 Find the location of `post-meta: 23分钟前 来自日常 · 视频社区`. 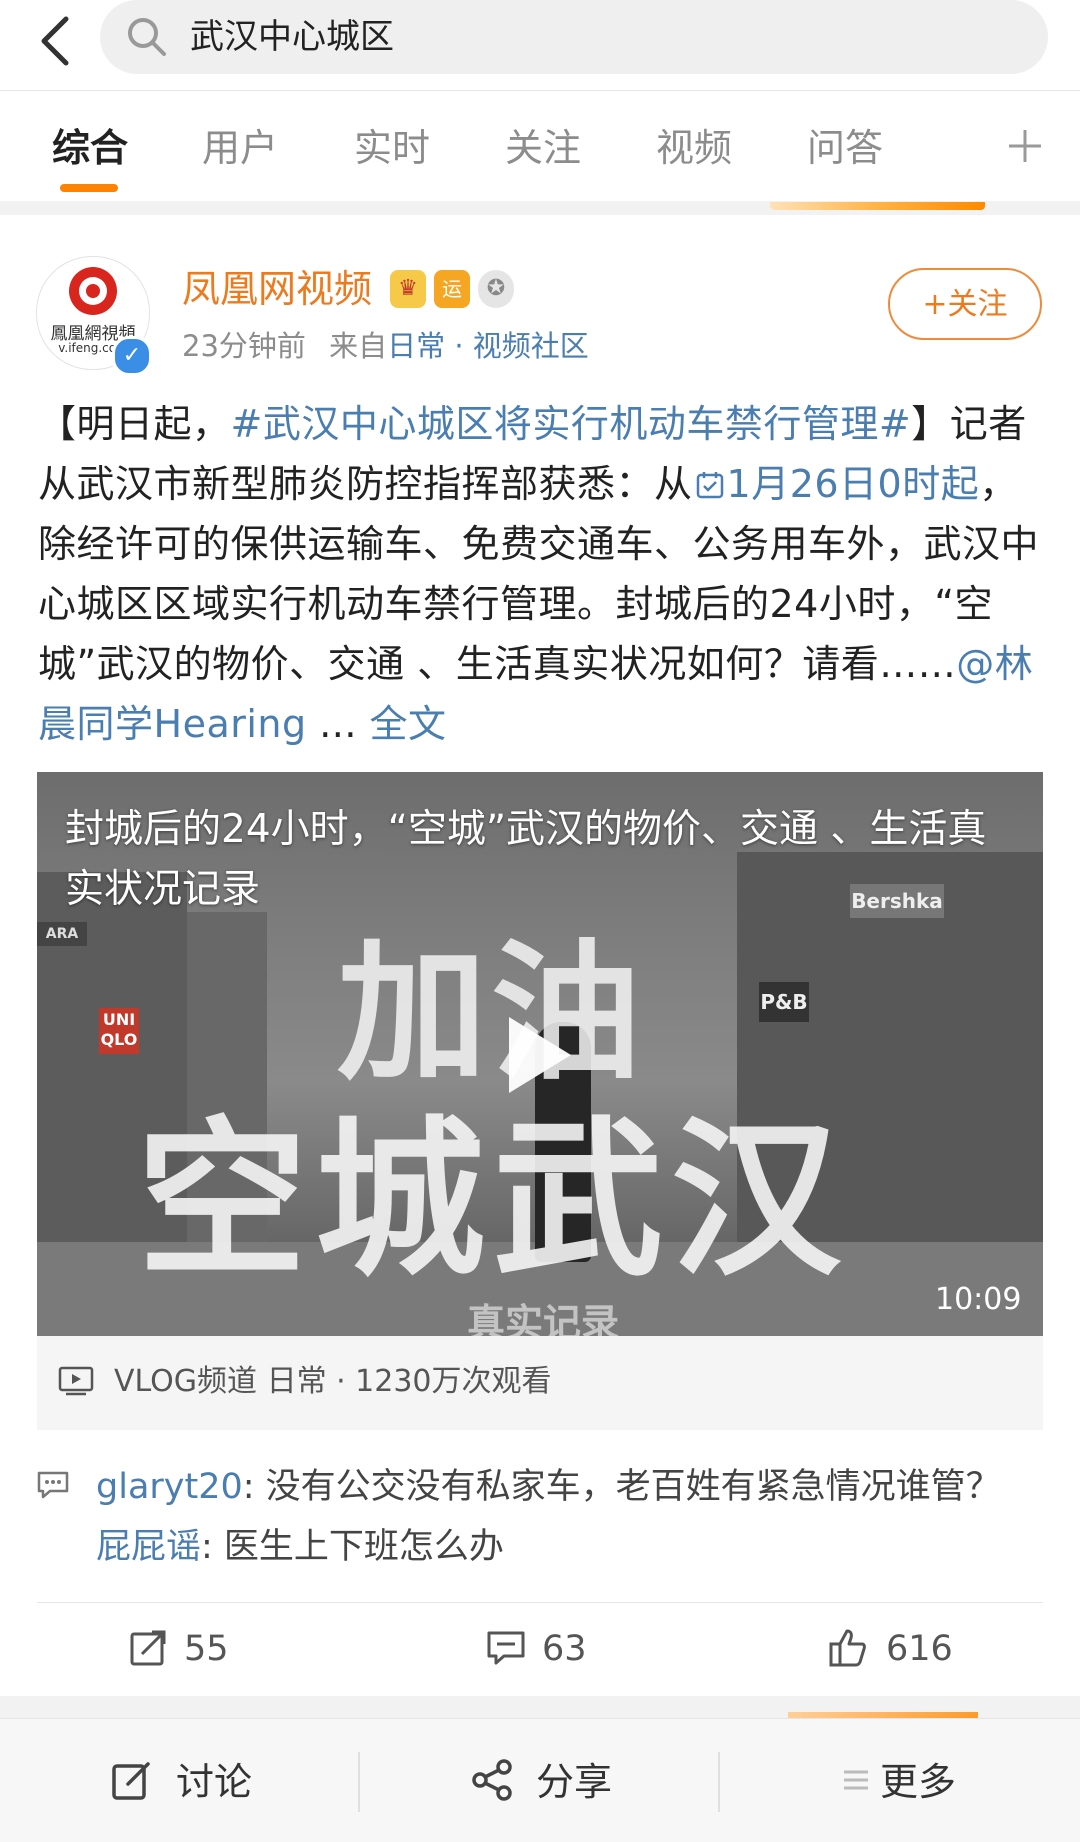

post-meta: 23分钟前 来自日常 · 视频社区 is located at coordinates (385, 346).